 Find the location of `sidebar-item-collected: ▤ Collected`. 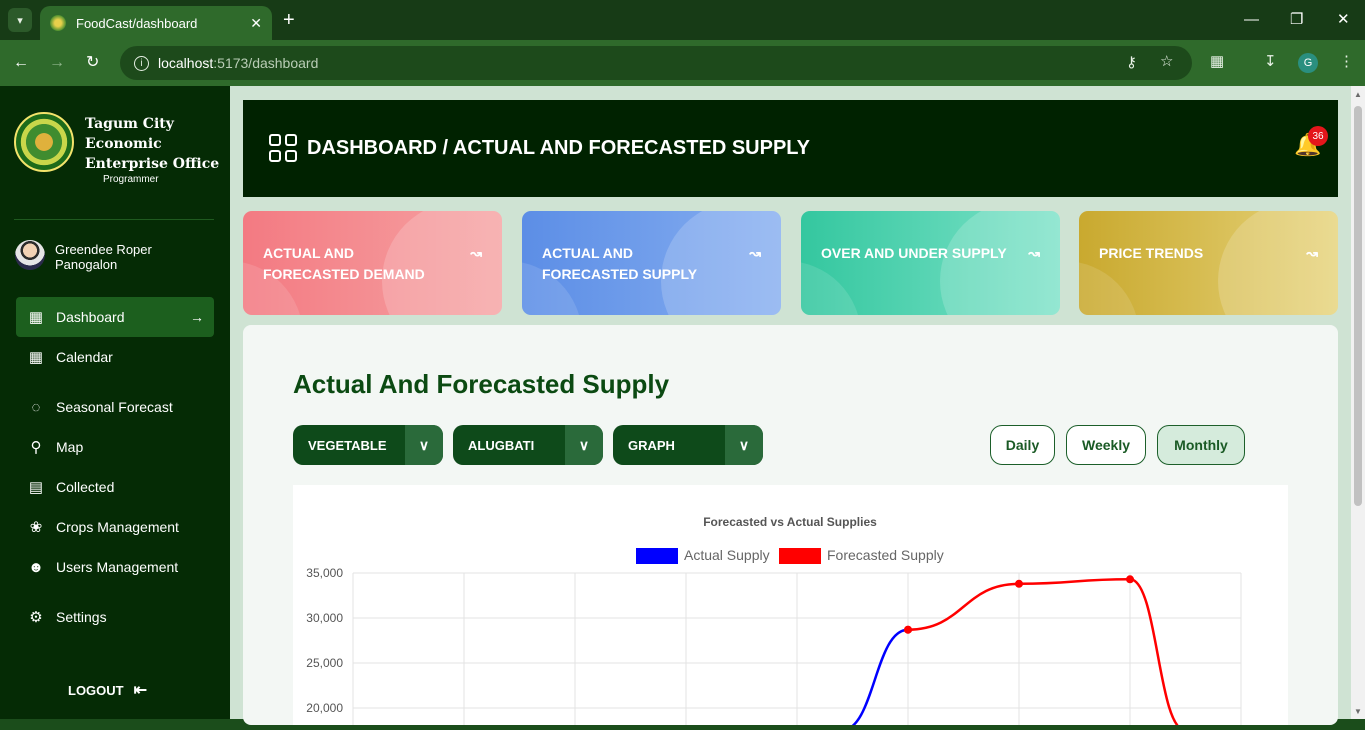

sidebar-item-collected: ▤ Collected is located at coordinates (115, 487).